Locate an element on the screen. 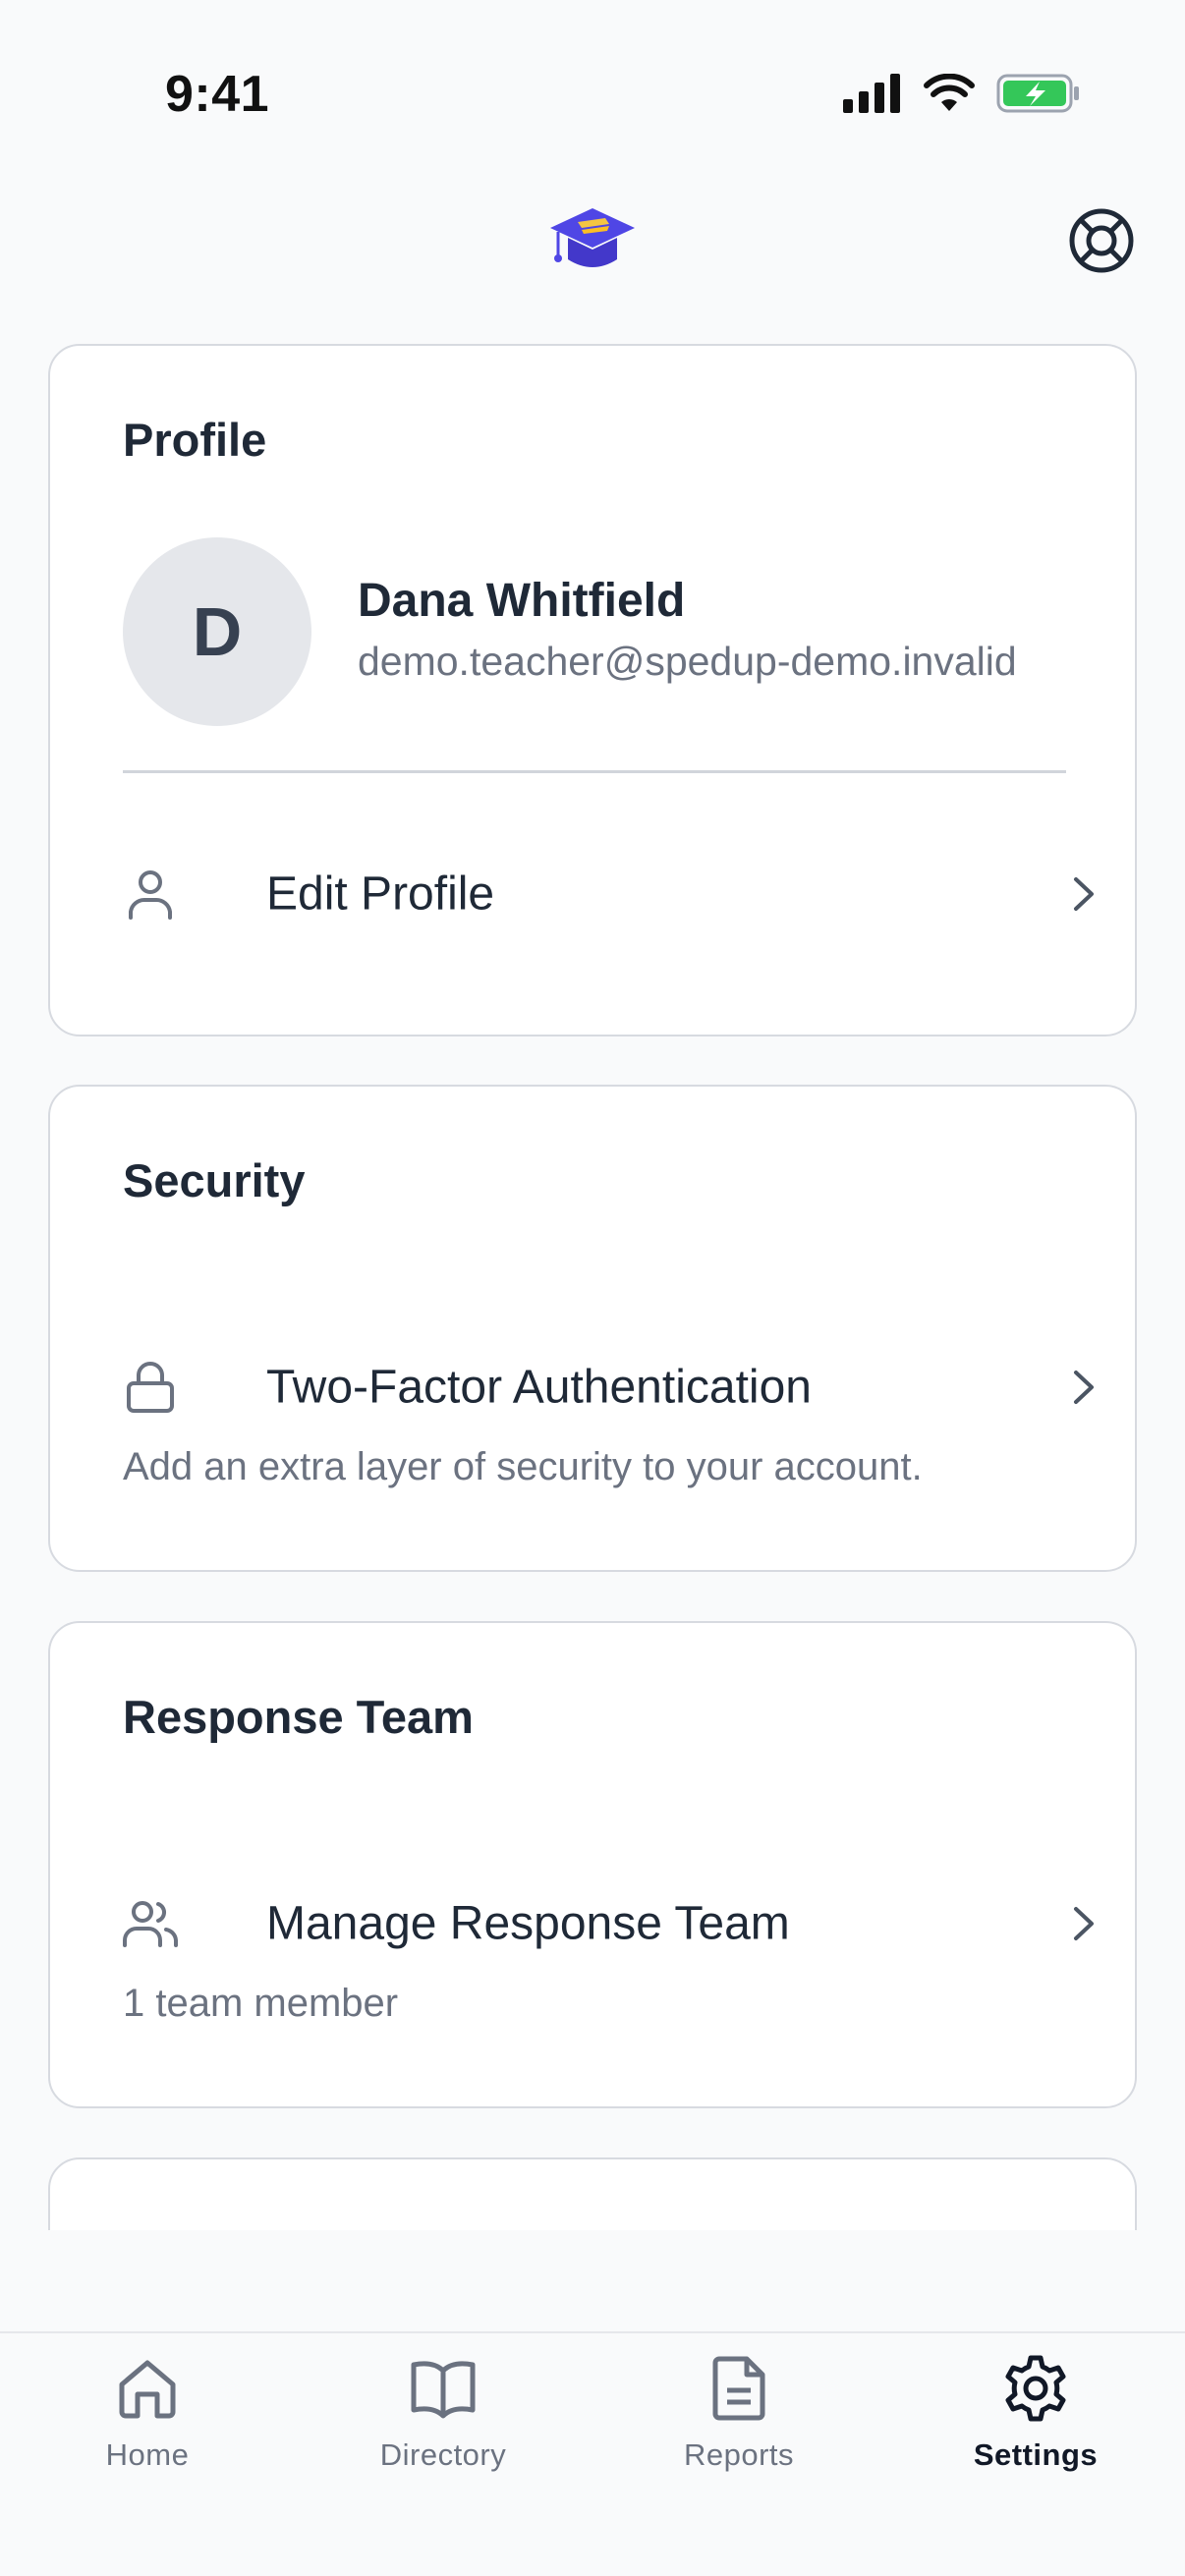 This screenshot has height=2576, width=1185. document-icon is located at coordinates (739, 2388).